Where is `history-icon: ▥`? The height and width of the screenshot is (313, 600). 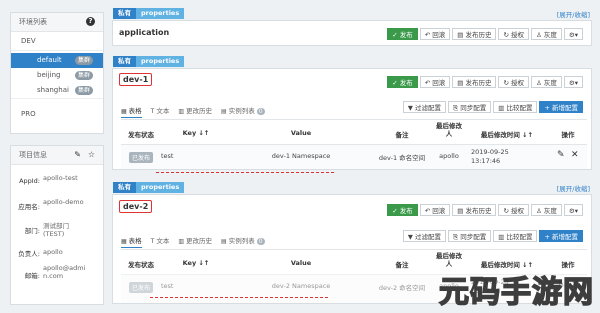 history-icon: ▥ is located at coordinates (181, 111).